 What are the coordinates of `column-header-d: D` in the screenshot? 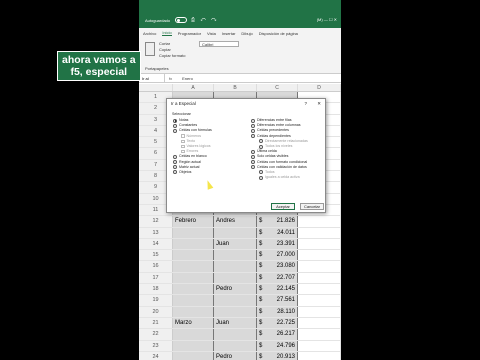 It's located at (319, 87).